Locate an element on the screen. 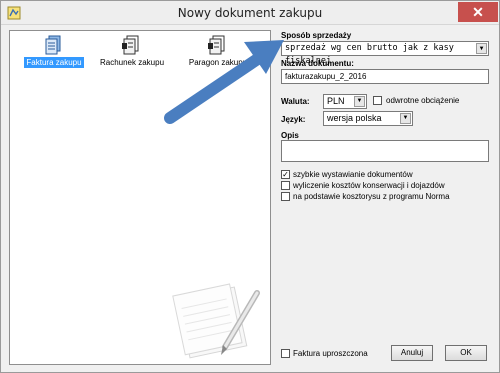 Image resolution: width=500 pixels, height=373 pixels. option-label: na podstawie kosztorysu z programu Norma is located at coordinates (371, 196).